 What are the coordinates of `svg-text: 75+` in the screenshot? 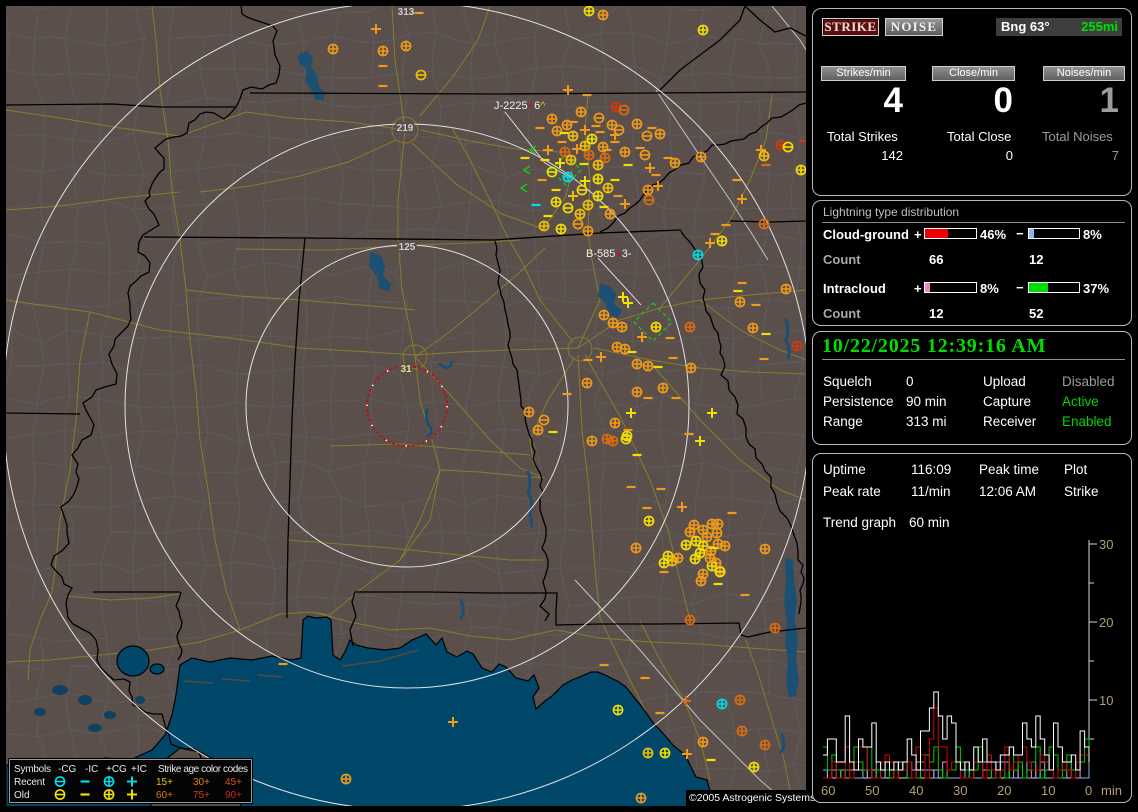 It's located at (201, 795).